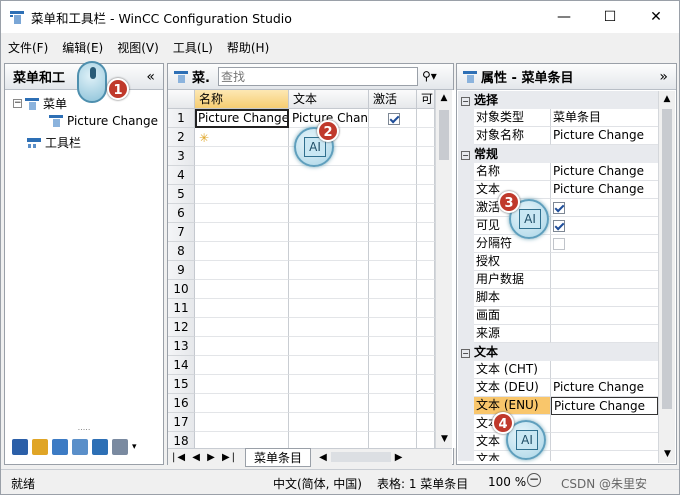  What do you see at coordinates (181, 289) in the screenshot?
I see `row-number: 10` at bounding box center [181, 289].